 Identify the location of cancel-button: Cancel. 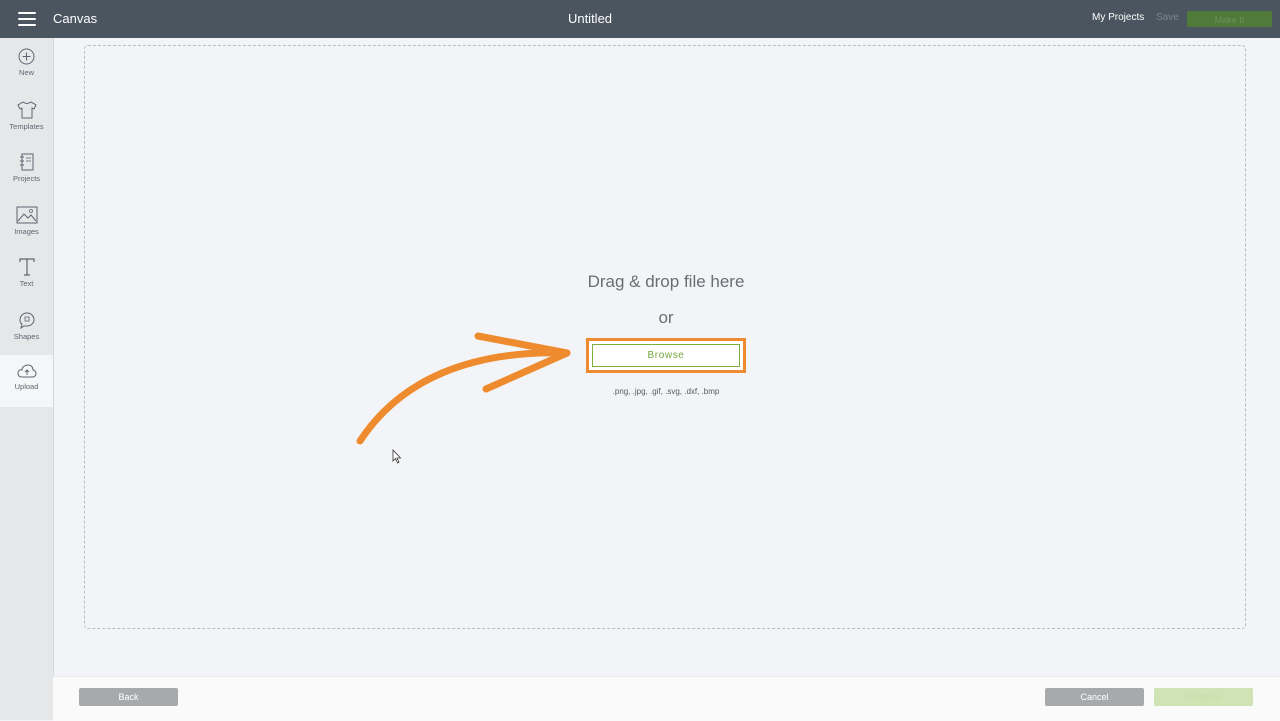
(1094, 697).